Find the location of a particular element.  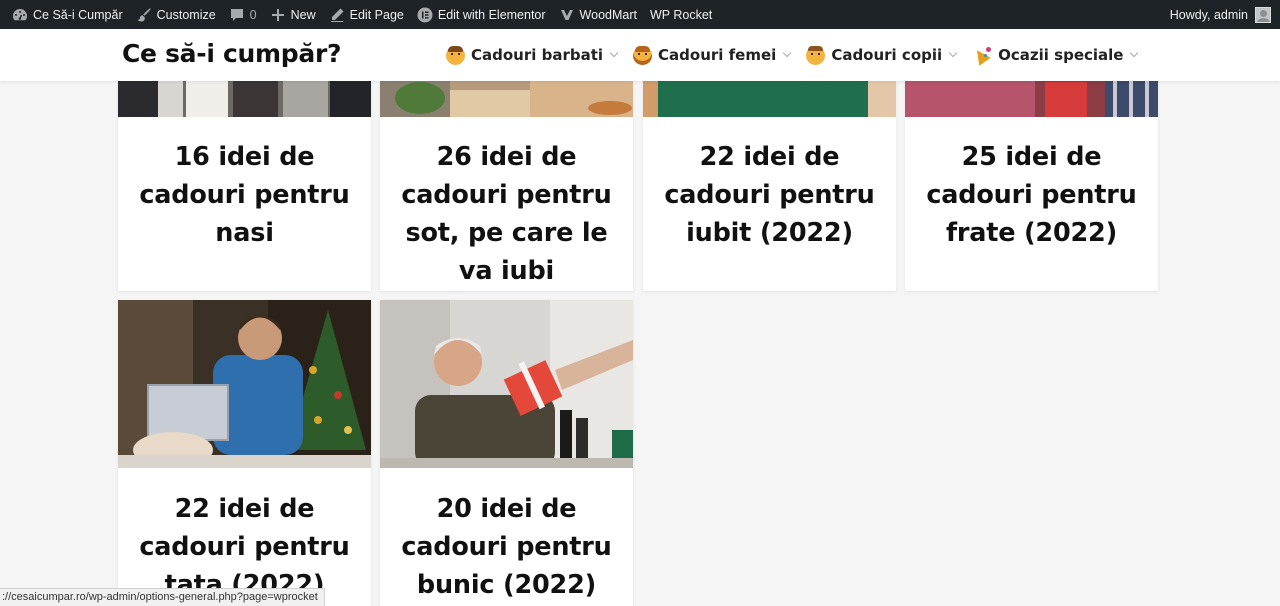

nav-label: Ocazii speciale is located at coordinates (1061, 55).